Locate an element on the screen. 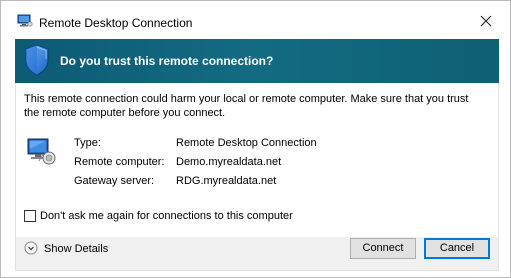 This screenshot has height=278, width=511. dialog-footer: Show Details Connect Cancel is located at coordinates (257, 254).